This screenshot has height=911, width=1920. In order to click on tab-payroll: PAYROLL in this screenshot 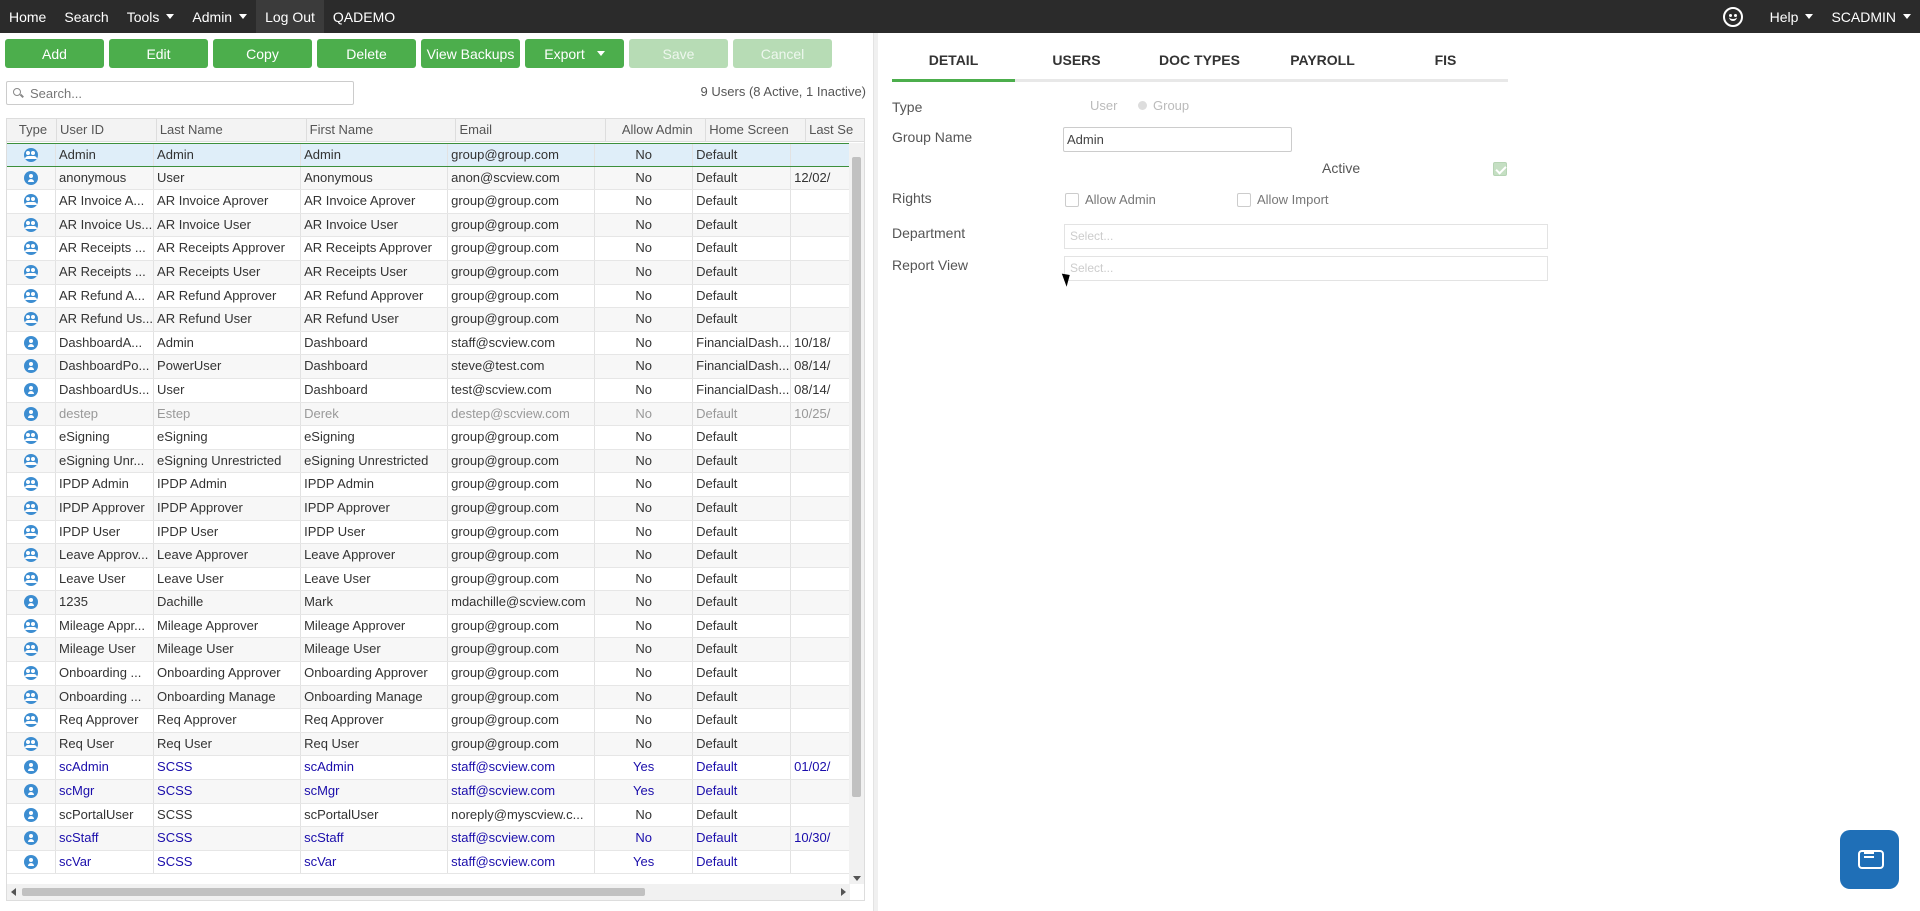, I will do `click(1322, 61)`.